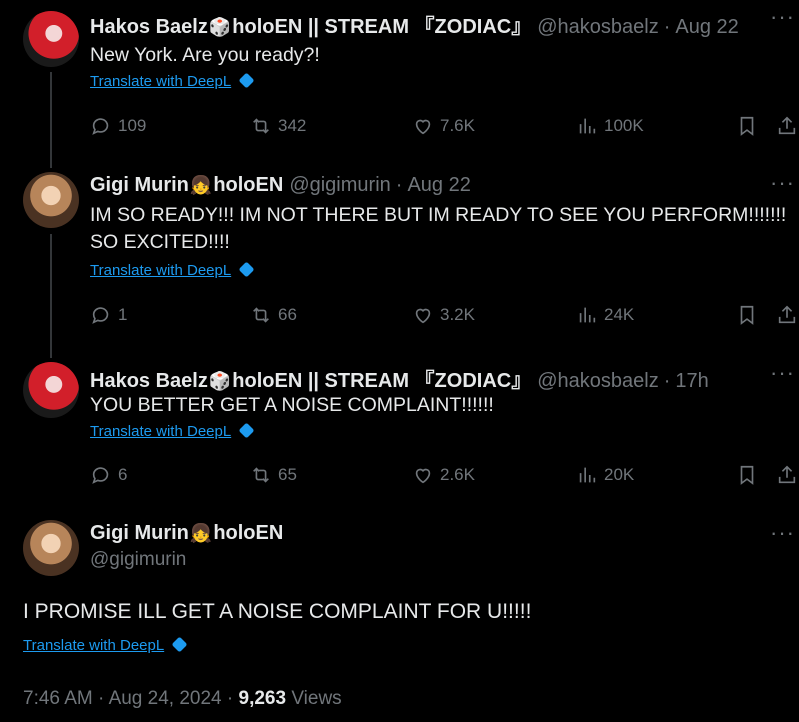 The width and height of the screenshot is (799, 722). Describe the element at coordinates (457, 474) in the screenshot. I see `like-count: 2.6K` at that location.